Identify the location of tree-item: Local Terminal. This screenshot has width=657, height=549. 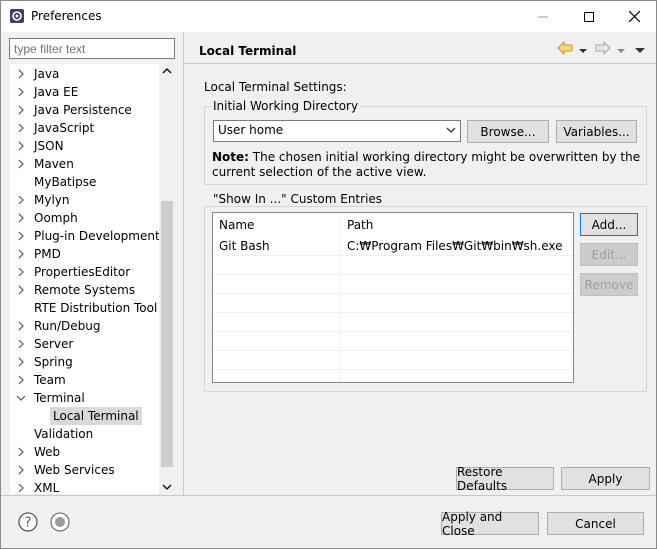
(85, 416).